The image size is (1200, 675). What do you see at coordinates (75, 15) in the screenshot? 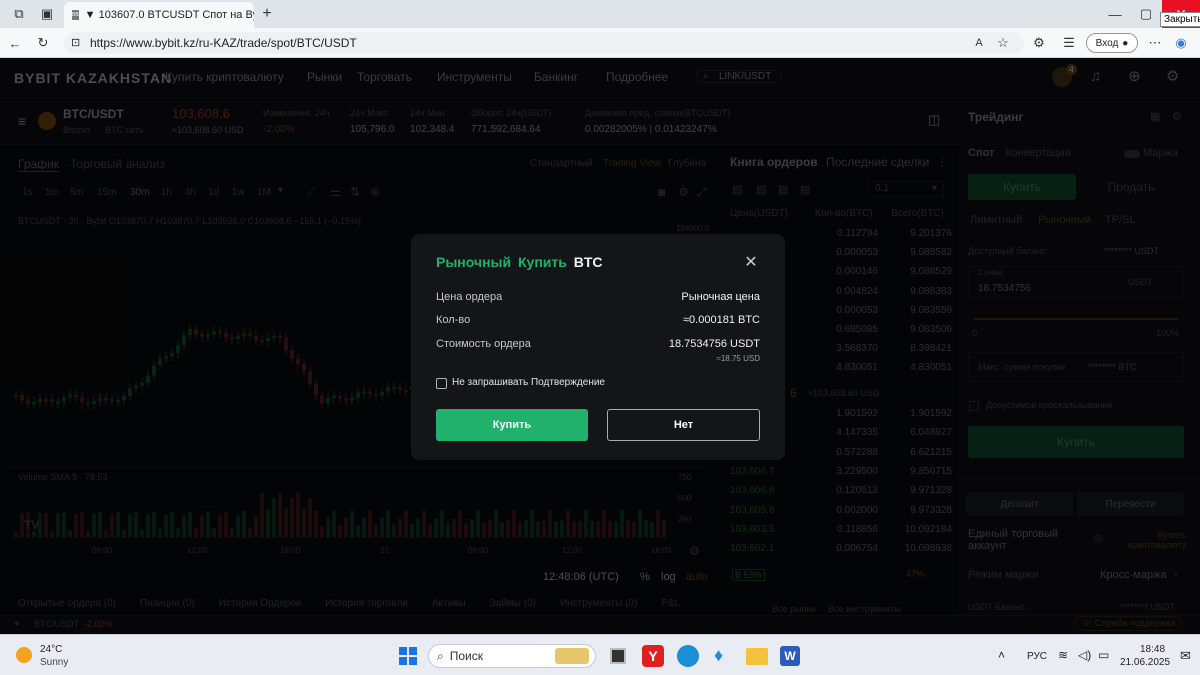
I see `favicon-icon: BB` at bounding box center [75, 15].